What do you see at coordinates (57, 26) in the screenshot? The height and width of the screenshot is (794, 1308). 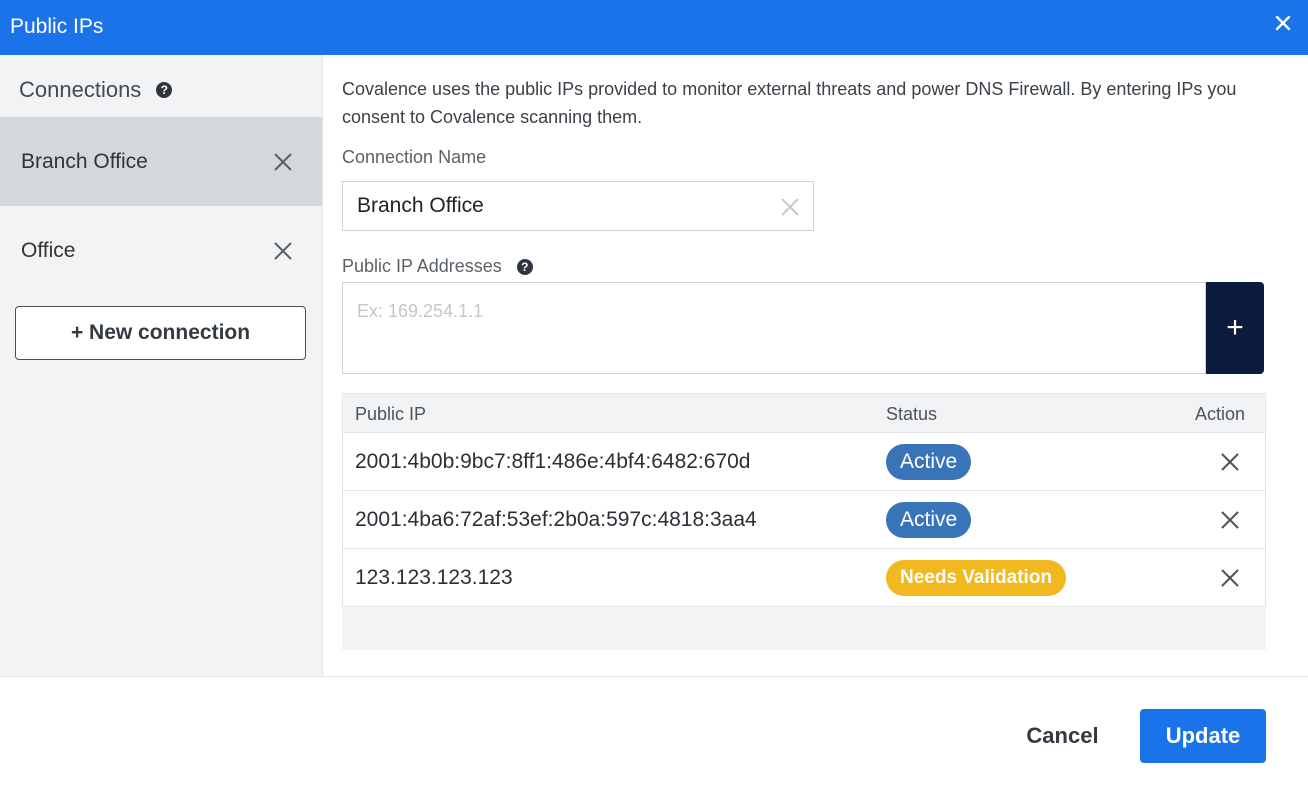 I see `window-title: Public IPs` at bounding box center [57, 26].